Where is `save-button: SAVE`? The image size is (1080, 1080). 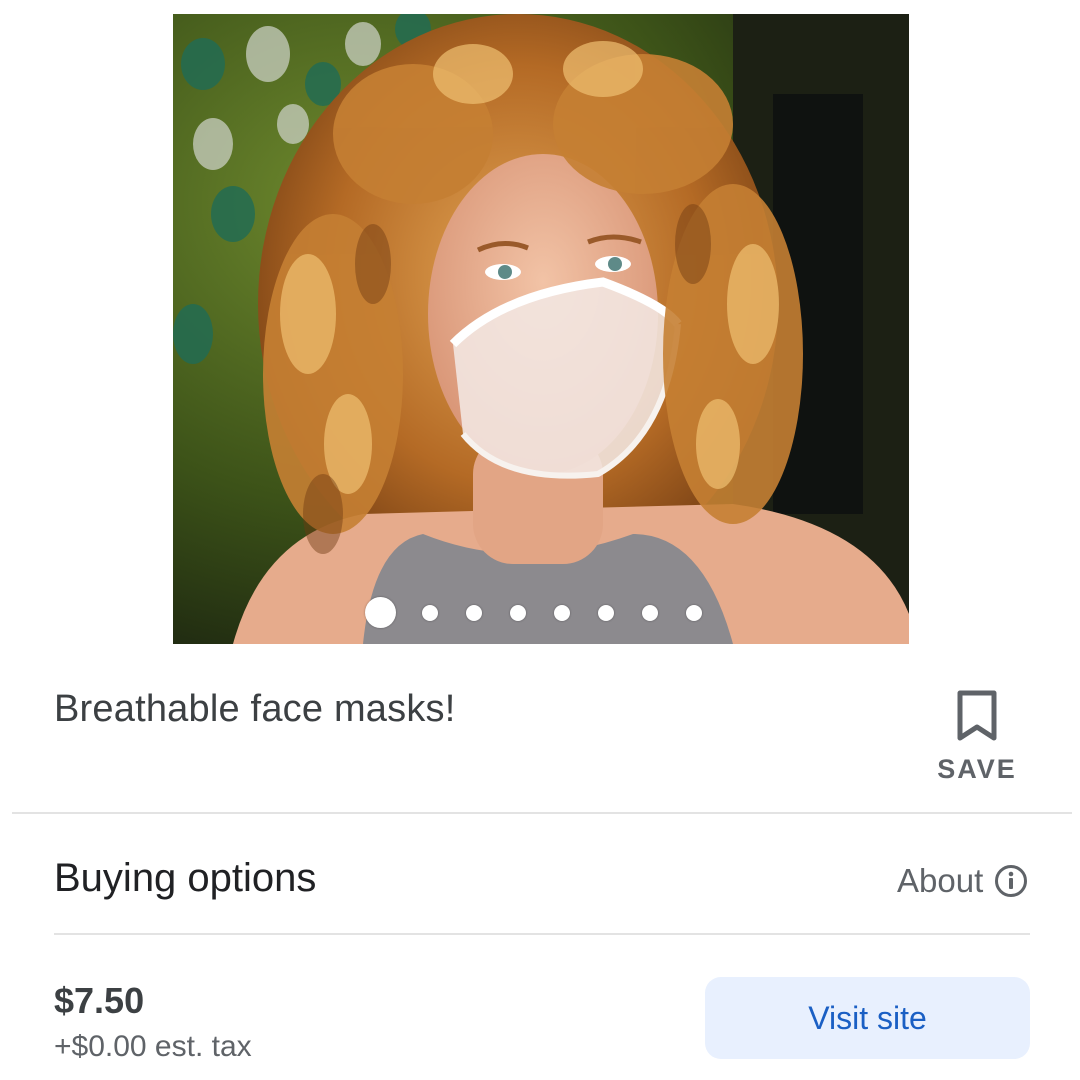 save-button: SAVE is located at coordinates (977, 740).